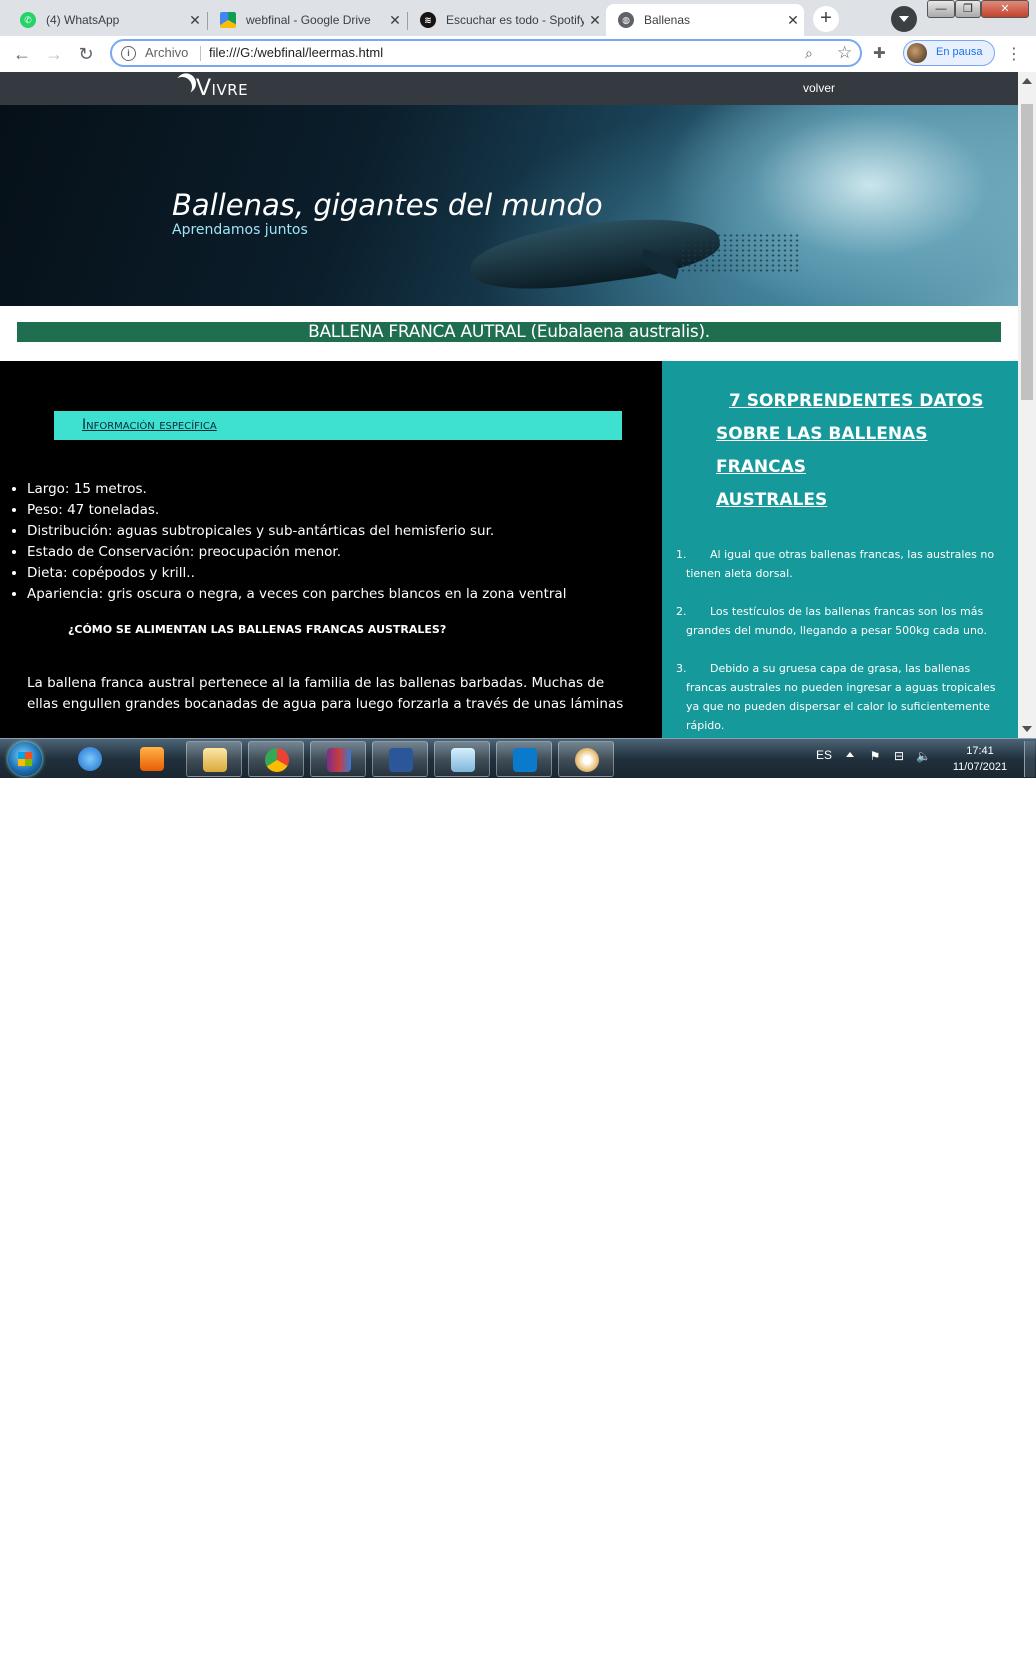 This screenshot has height=1680, width=1036. What do you see at coordinates (681, 668) in the screenshot?
I see `item-number: 3.` at bounding box center [681, 668].